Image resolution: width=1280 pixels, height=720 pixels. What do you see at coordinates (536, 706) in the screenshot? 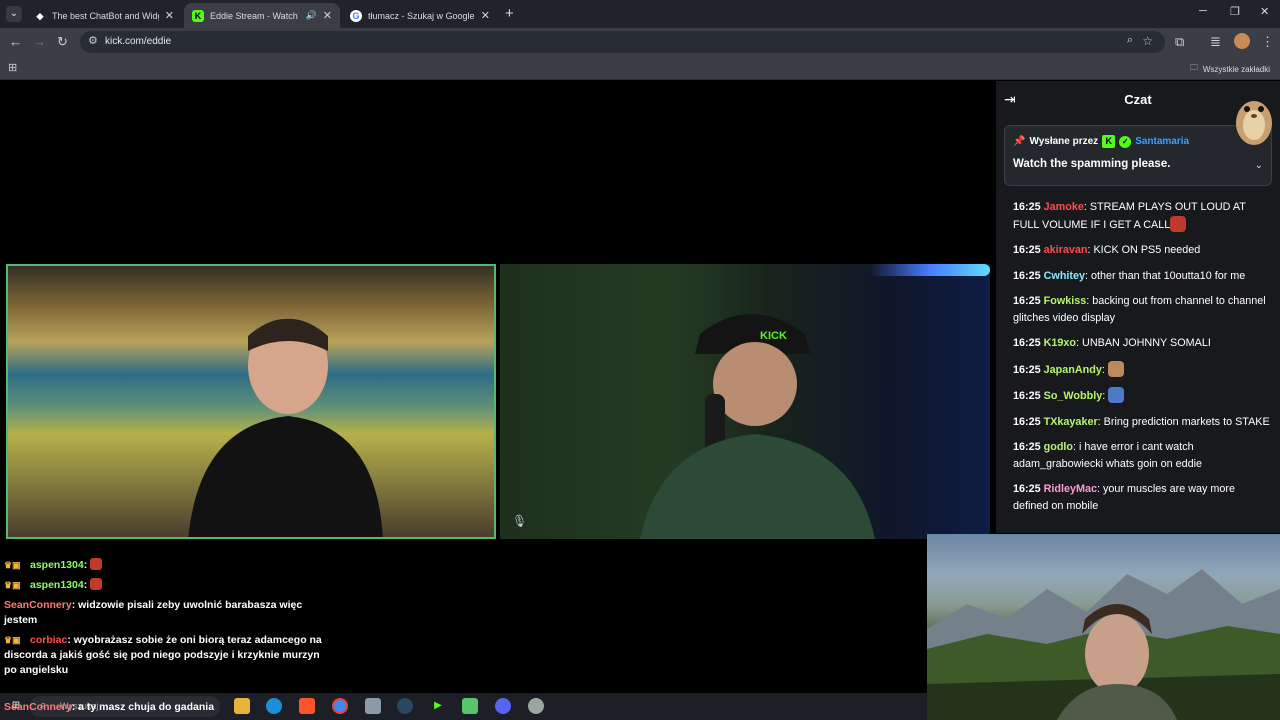
I see `bot-icon` at bounding box center [536, 706].